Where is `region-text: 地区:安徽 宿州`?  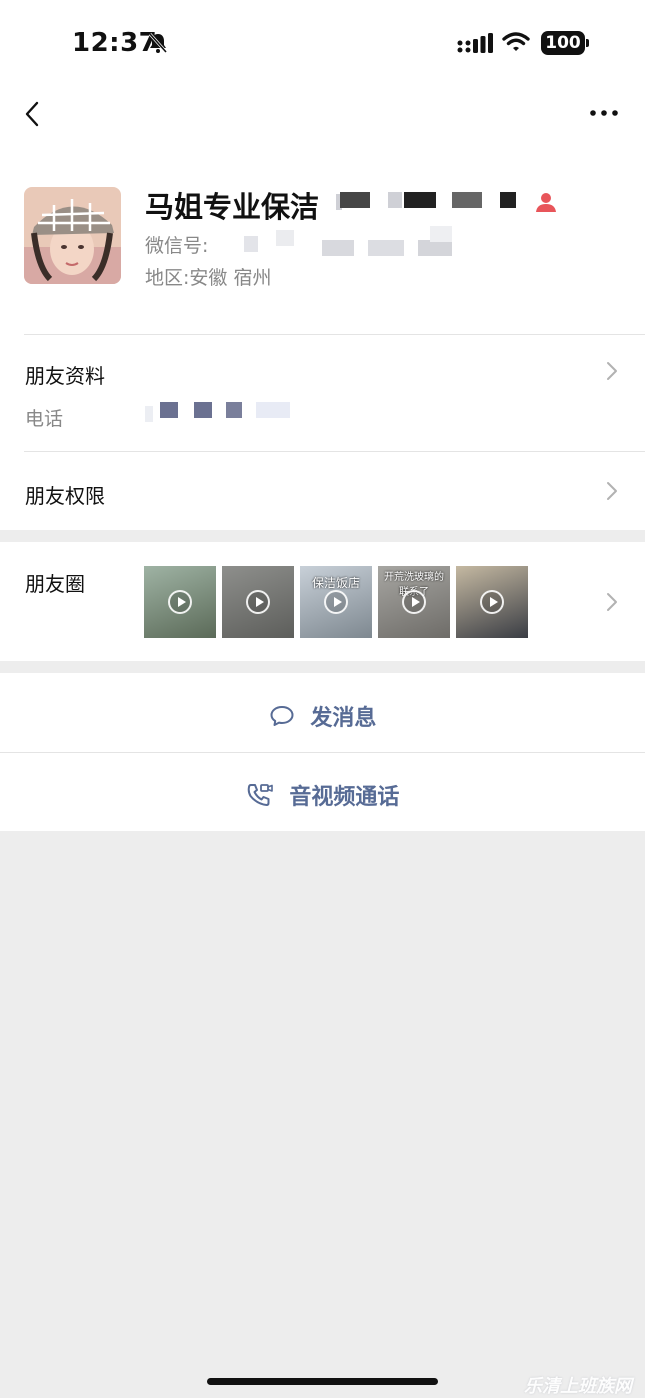 region-text: 地区:安徽 宿州 is located at coordinates (208, 278).